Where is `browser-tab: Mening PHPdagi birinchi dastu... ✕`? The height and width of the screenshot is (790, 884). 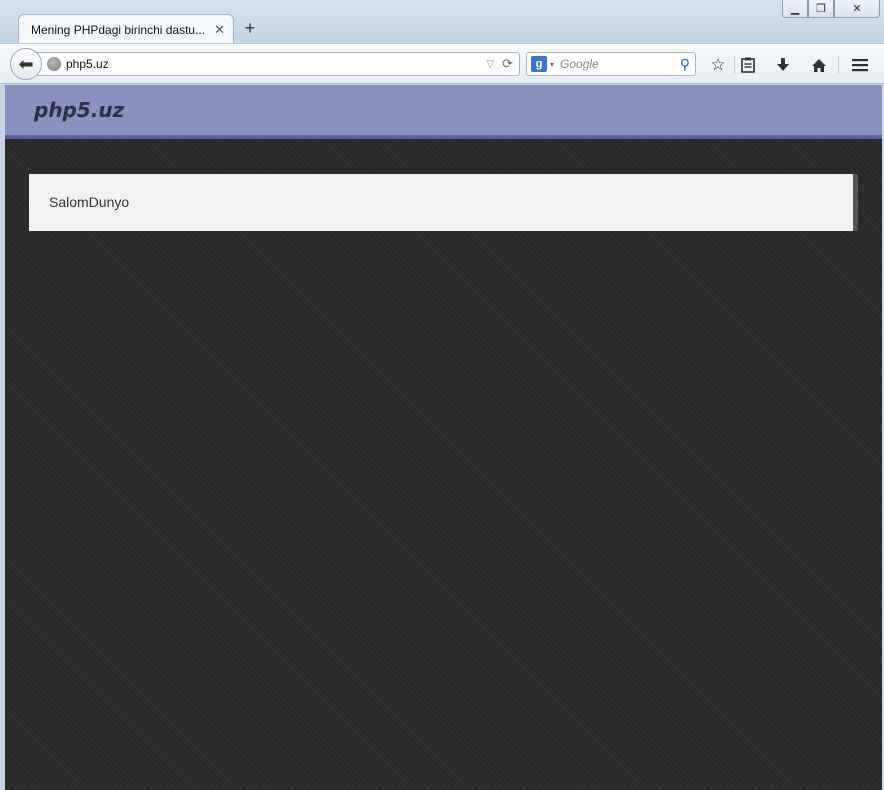
browser-tab: Mening PHPdagi birinchi dastu... ✕ is located at coordinates (126, 29).